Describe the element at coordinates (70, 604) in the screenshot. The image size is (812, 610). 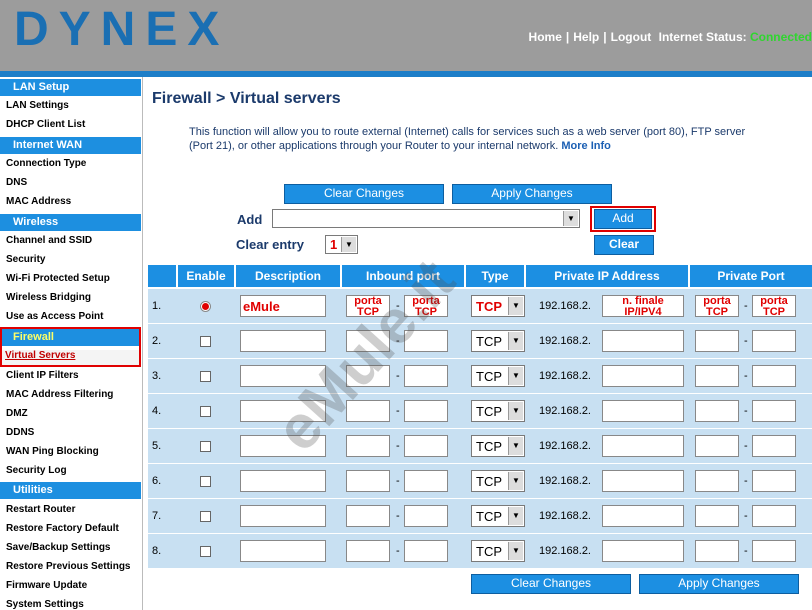
I see `sidebar-item-system-settings: System Settings` at that location.